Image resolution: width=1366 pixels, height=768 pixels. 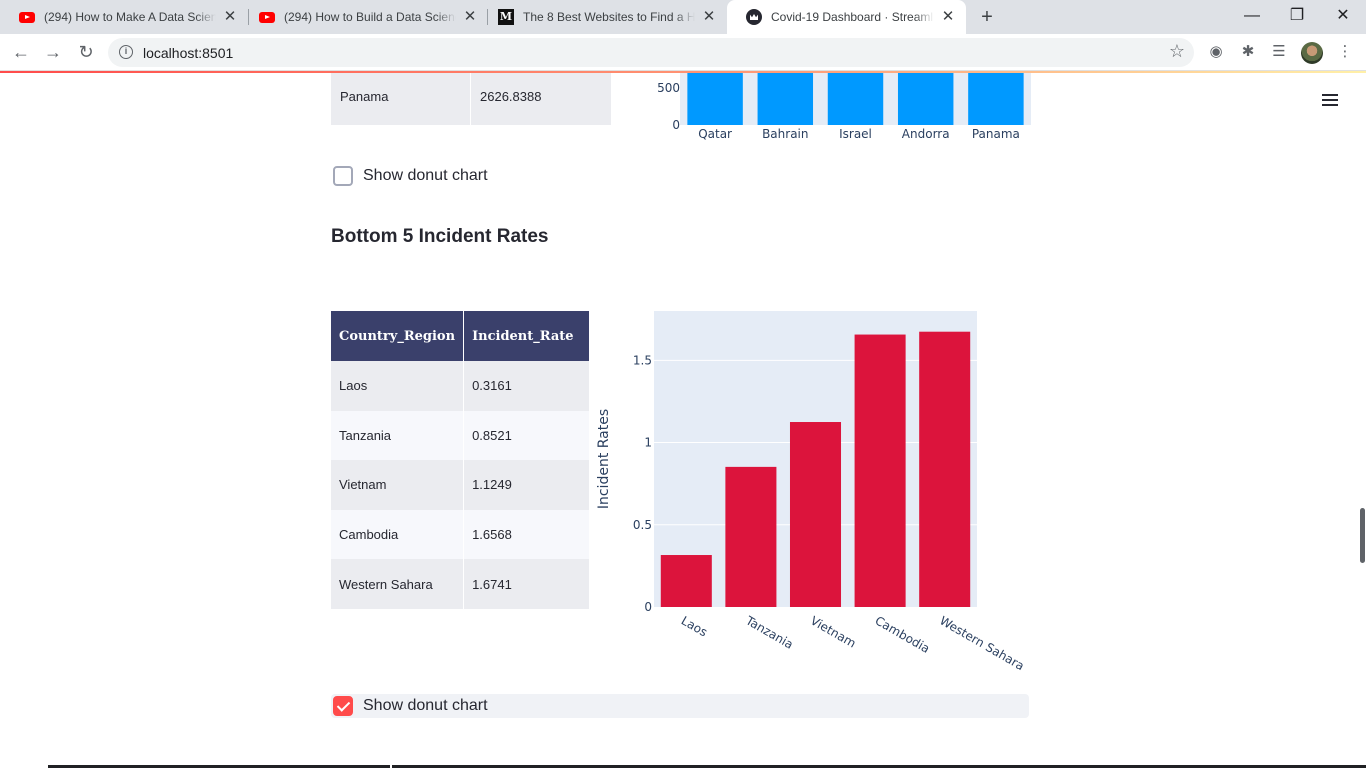 I want to click on table-cell-country: Laos, so click(x=397, y=386).